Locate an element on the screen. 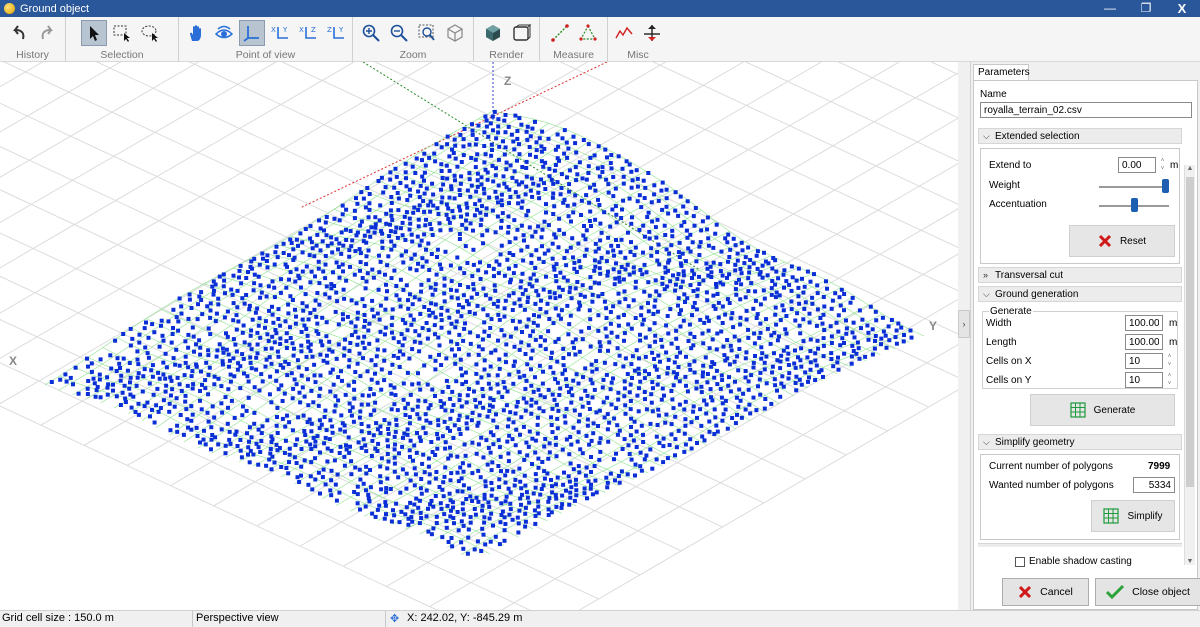 The image size is (1200, 627). close-window-button: X is located at coordinates (1182, 8).